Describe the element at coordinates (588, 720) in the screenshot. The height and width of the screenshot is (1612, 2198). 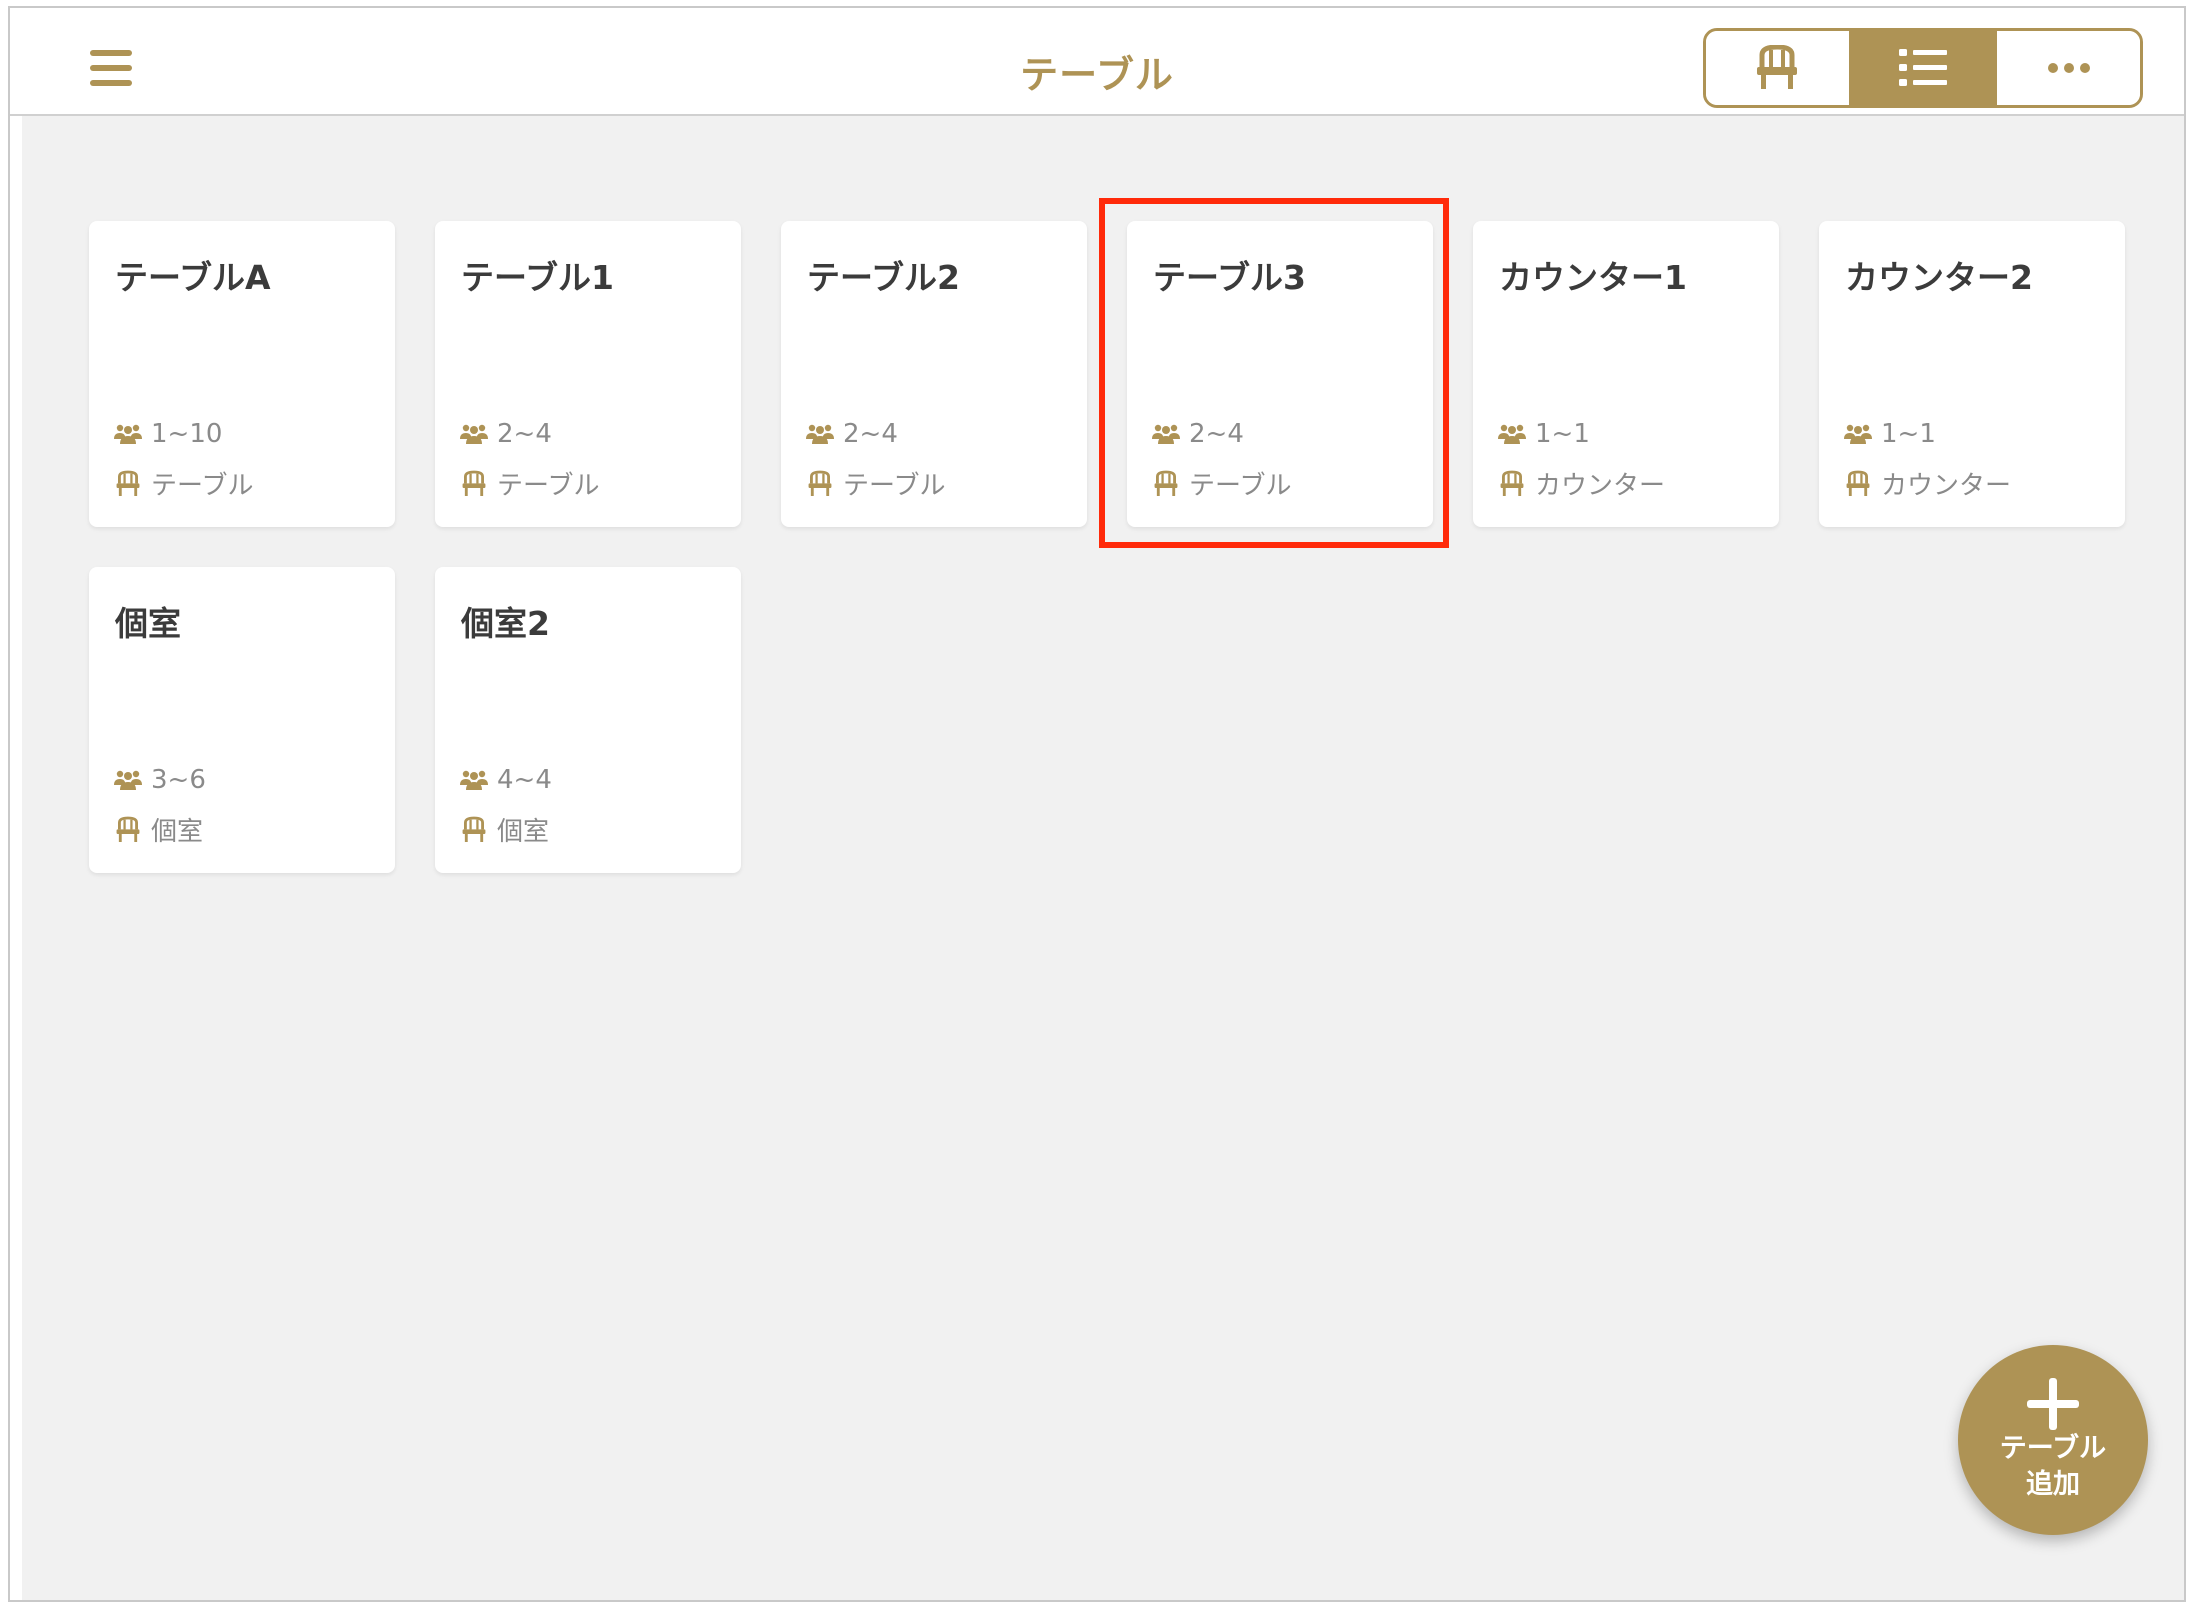
I see `table-card: 個室2 4~4 個室` at that location.